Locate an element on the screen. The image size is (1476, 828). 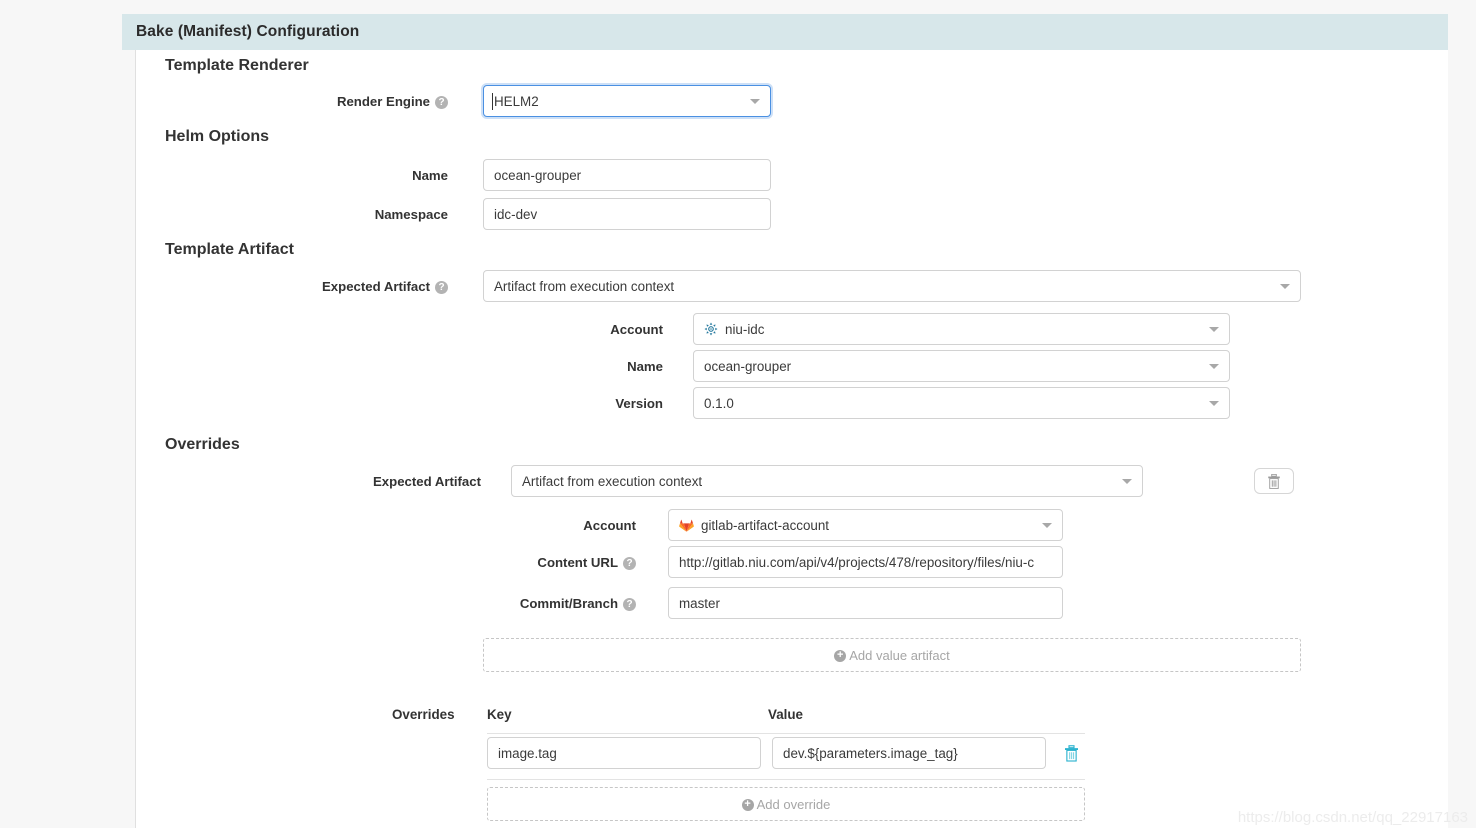
column-header-value: Value is located at coordinates (785, 714).